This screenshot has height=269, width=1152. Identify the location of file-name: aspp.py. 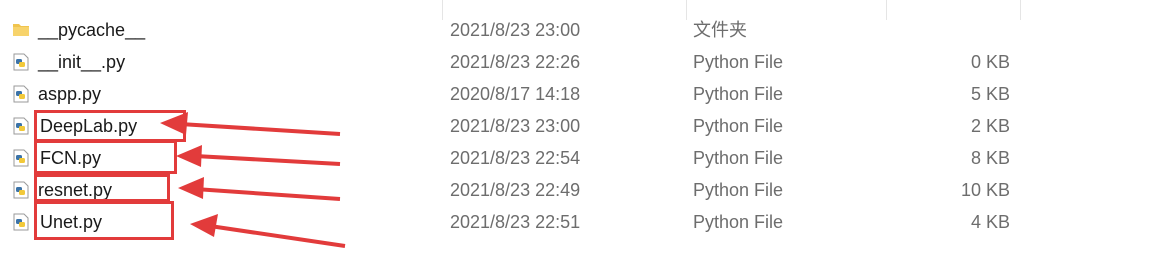
(69, 94).